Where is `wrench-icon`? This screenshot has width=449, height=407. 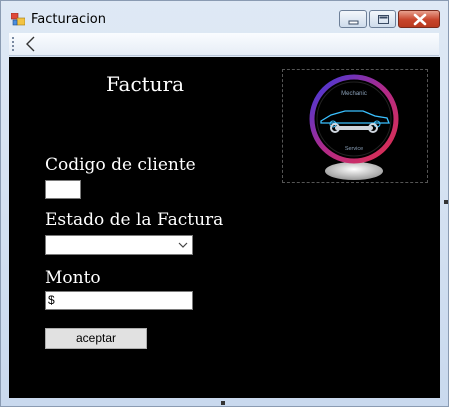
wrench-icon is located at coordinates (354, 128).